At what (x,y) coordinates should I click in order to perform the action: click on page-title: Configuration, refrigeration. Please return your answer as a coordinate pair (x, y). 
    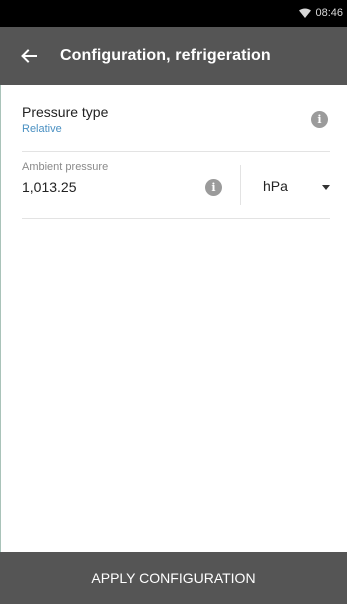
    Looking at the image, I should click on (165, 55).